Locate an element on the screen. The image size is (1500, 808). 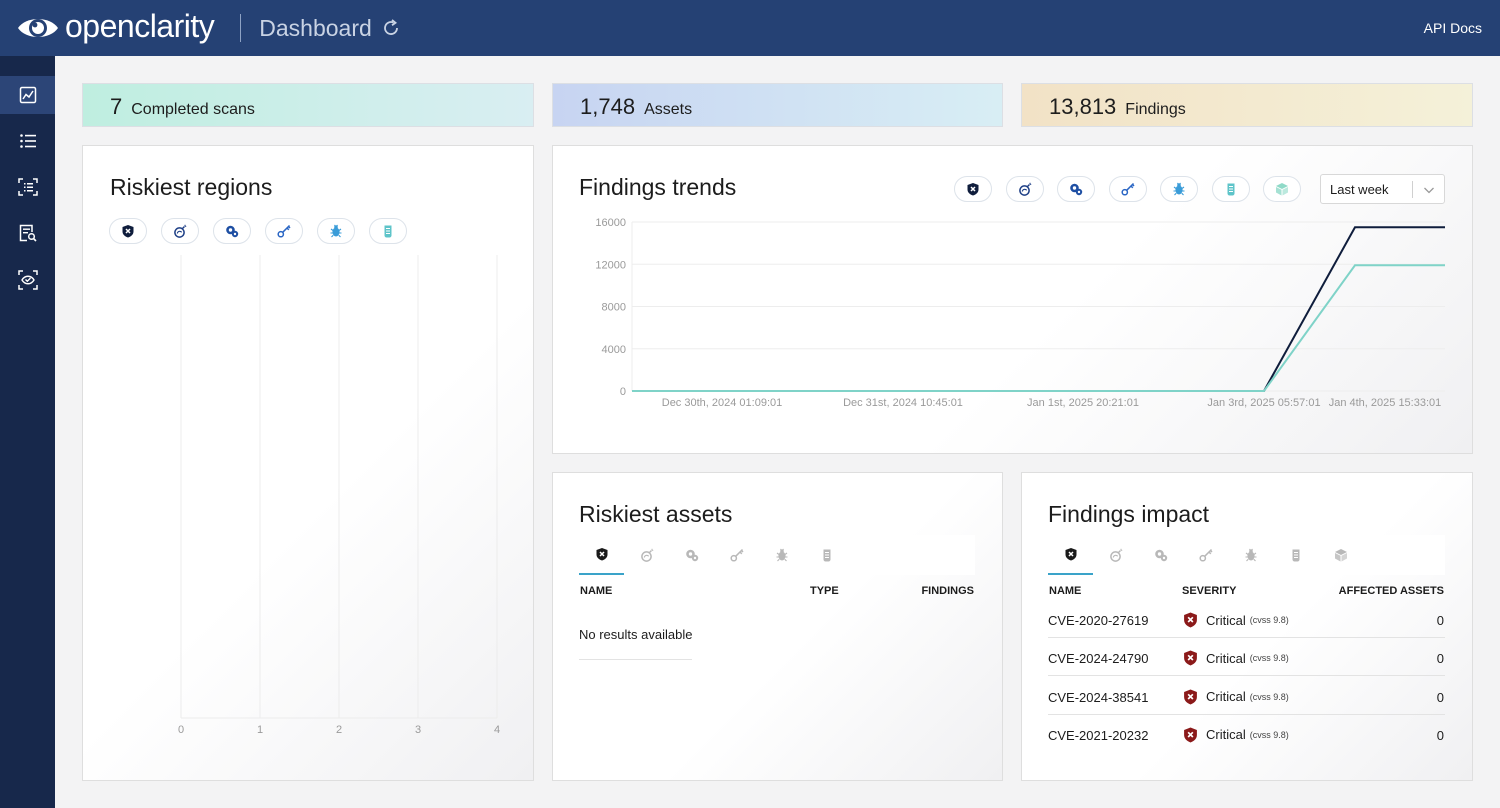
scan-list-icon is located at coordinates (27, 187).